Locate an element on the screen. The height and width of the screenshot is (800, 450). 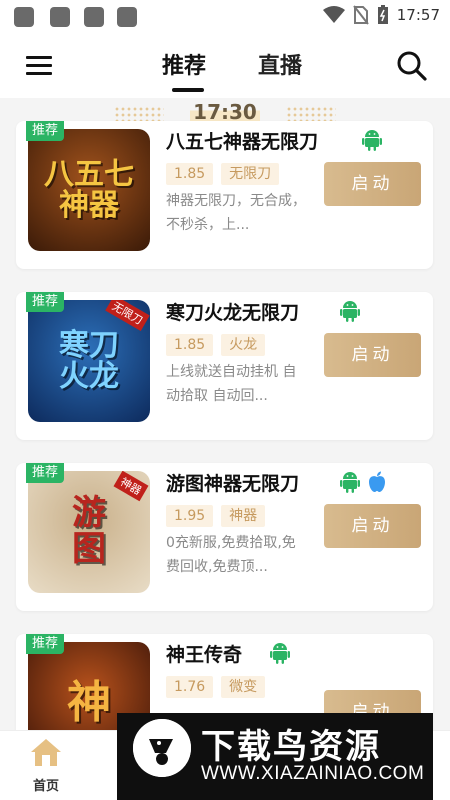
game-title: 八五七神器无限刀 is located at coordinates (242, 142).